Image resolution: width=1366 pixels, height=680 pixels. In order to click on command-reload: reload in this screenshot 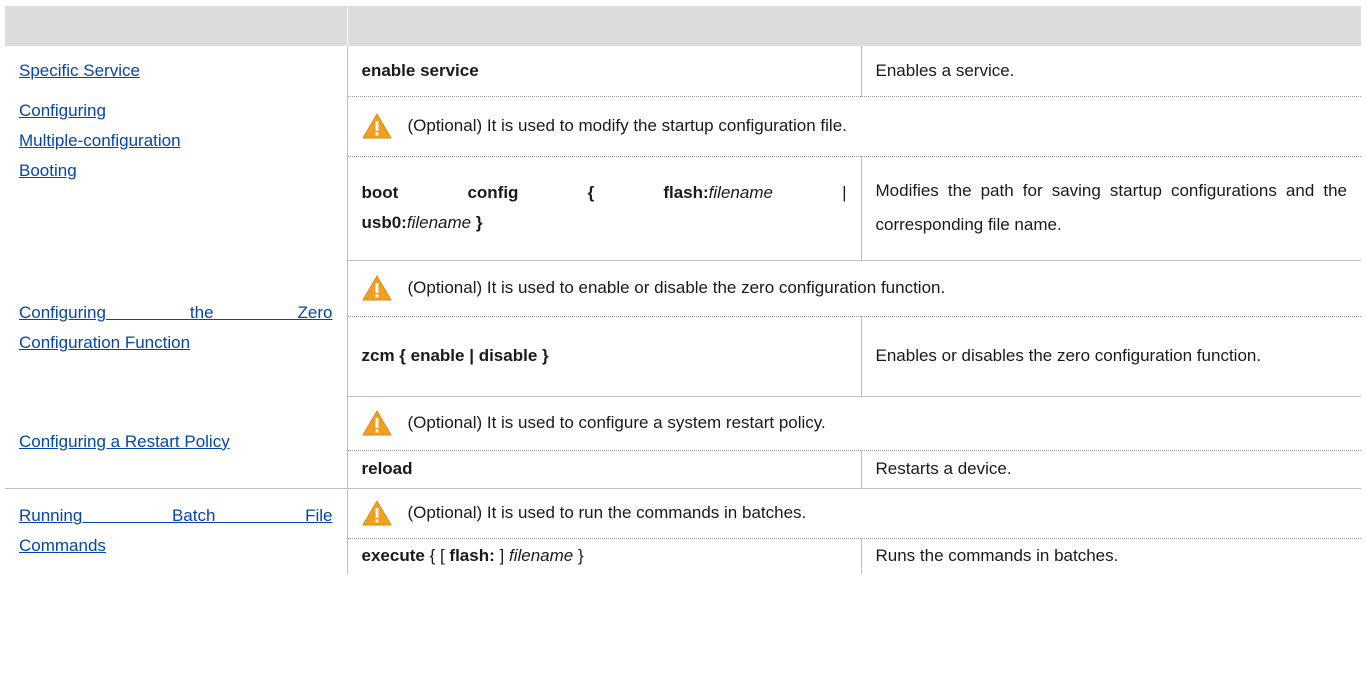, I will do `click(604, 469)`.